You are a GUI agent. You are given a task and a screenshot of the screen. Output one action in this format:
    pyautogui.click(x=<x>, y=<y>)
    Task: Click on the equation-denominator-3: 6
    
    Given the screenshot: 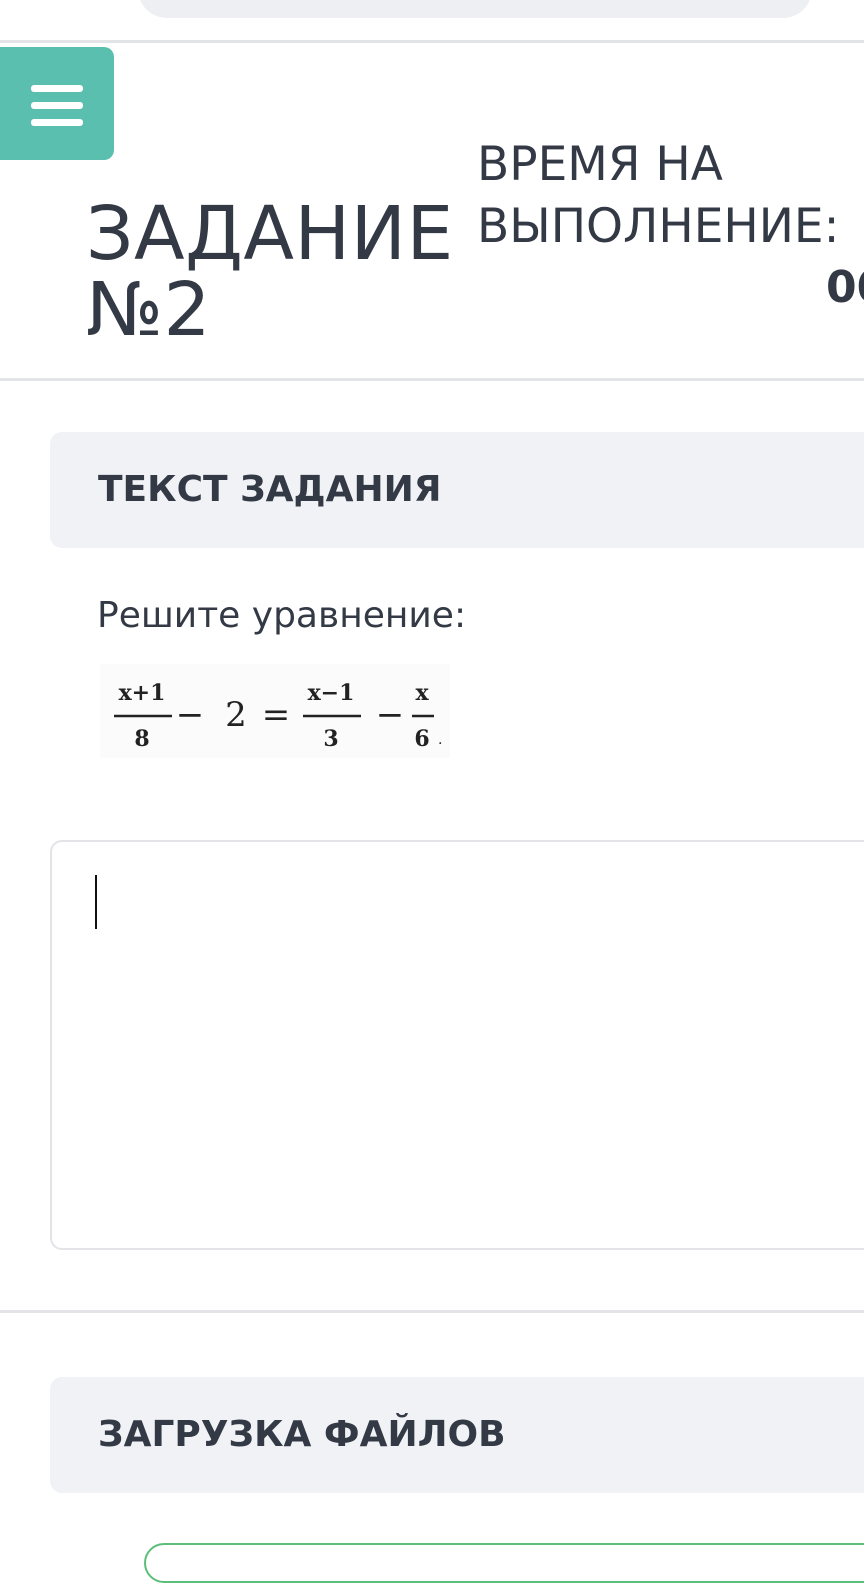 What is the action you would take?
    pyautogui.click(x=421, y=739)
    